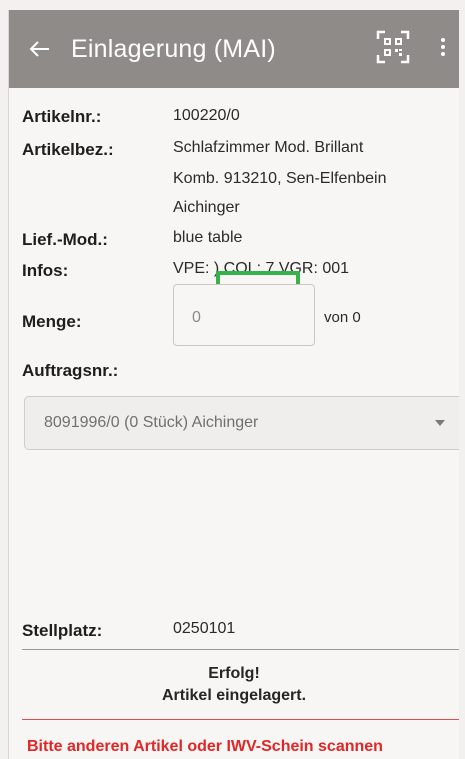 The height and width of the screenshot is (759, 465). I want to click on infos-label: Infos:, so click(45, 270).